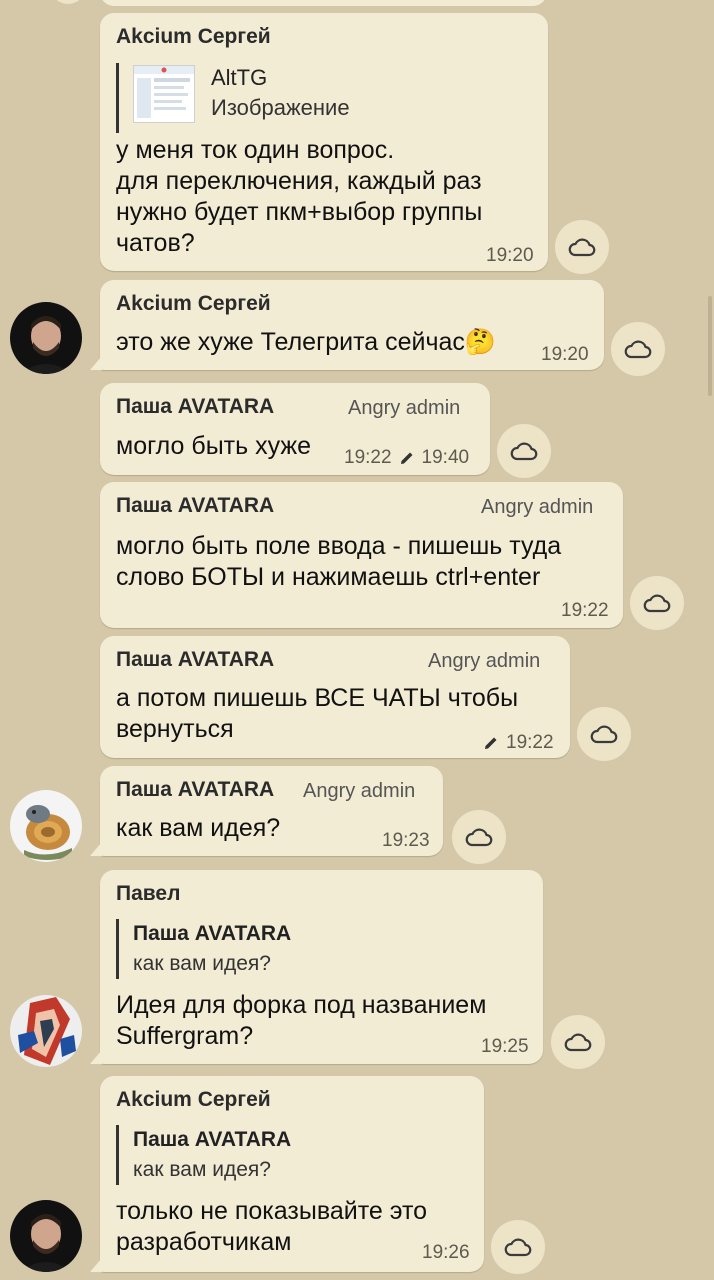  I want to click on reply-quote: AltTG Изображение, so click(274, 98).